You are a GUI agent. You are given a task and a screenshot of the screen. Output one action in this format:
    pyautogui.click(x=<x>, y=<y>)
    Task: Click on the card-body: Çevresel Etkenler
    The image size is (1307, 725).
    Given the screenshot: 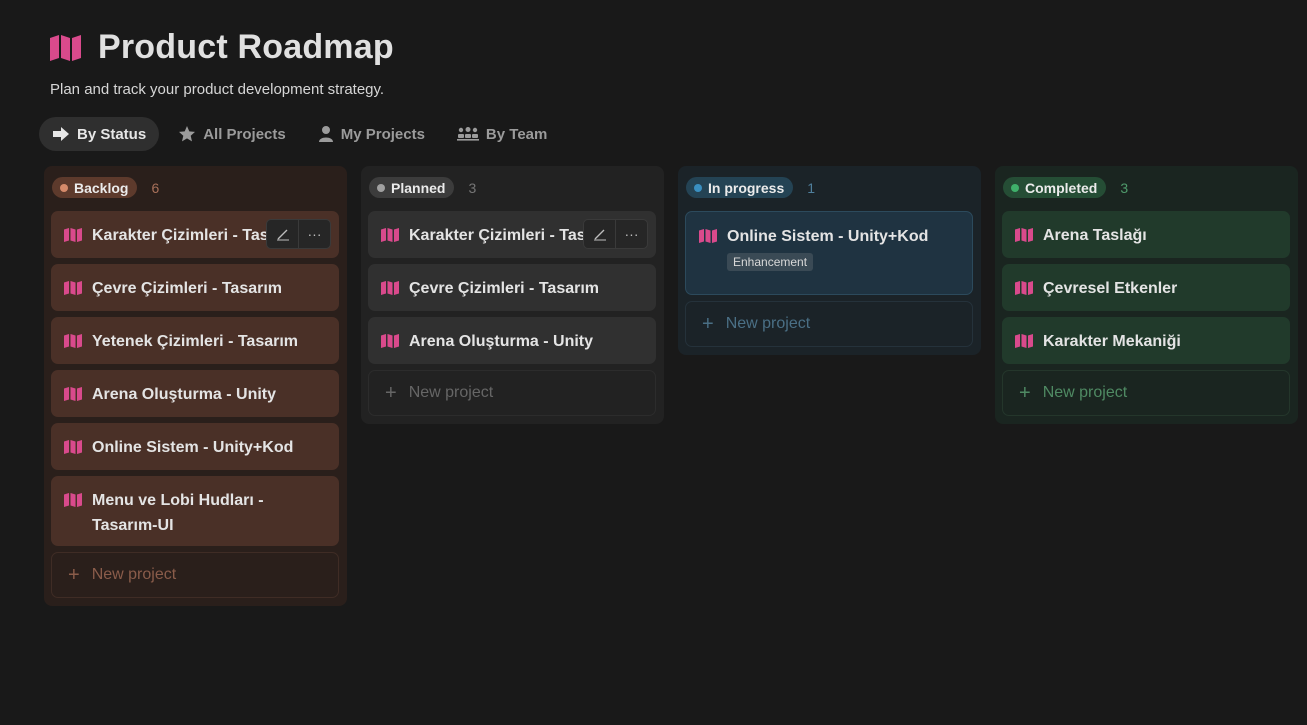 What is the action you would take?
    pyautogui.click(x=1110, y=282)
    